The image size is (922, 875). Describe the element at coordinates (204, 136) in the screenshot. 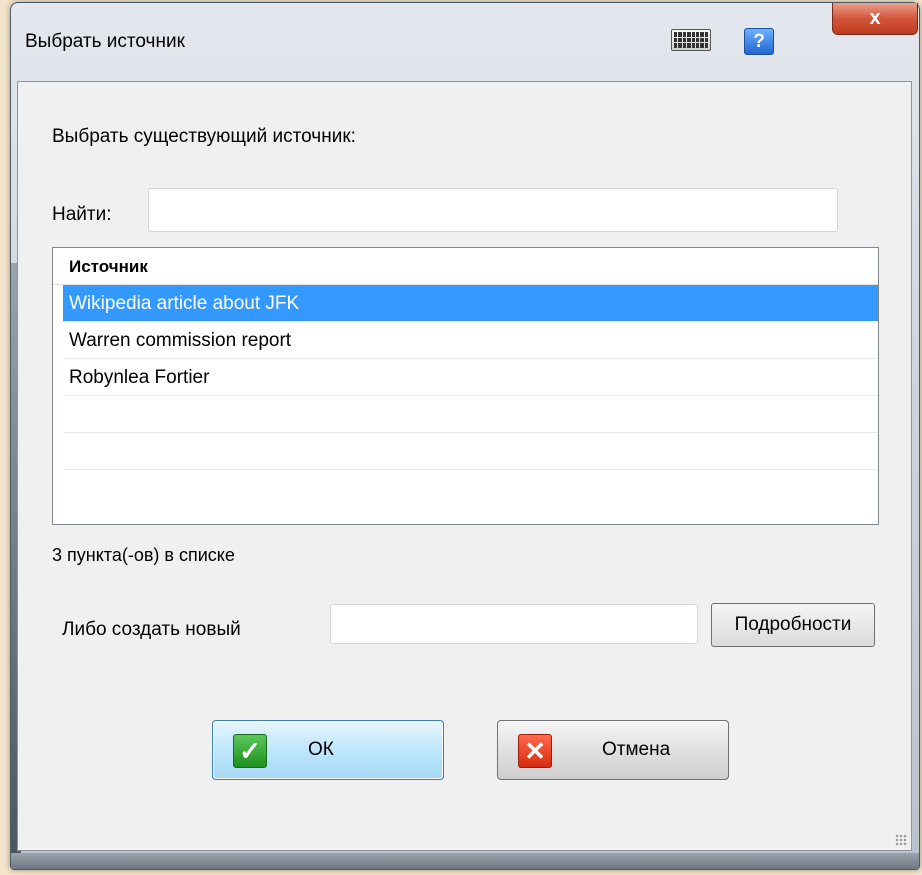

I see `select-existing-heading: Выбрать существующий источник:` at that location.